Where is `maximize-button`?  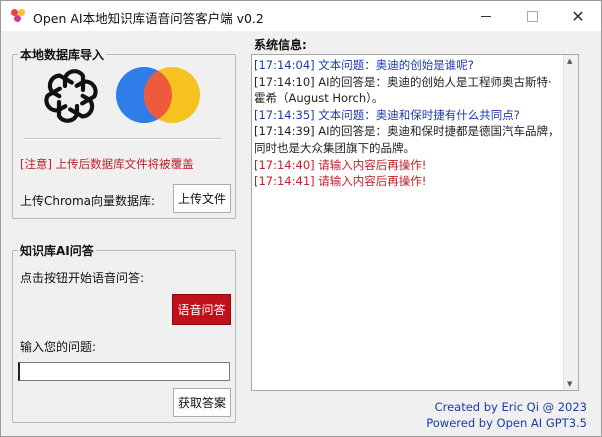 maximize-button is located at coordinates (532, 16).